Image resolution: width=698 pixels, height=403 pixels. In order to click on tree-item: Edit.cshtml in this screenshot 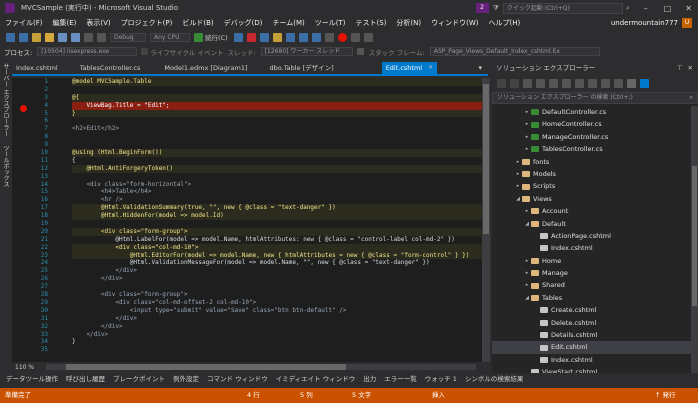, I will do `click(595, 347)`.